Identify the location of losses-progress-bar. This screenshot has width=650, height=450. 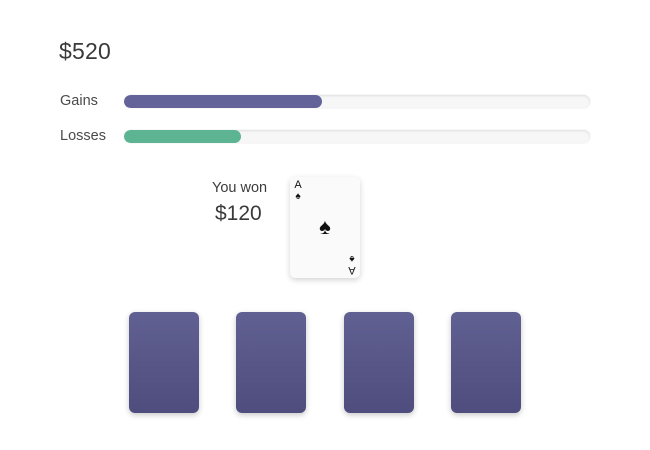
(357, 136).